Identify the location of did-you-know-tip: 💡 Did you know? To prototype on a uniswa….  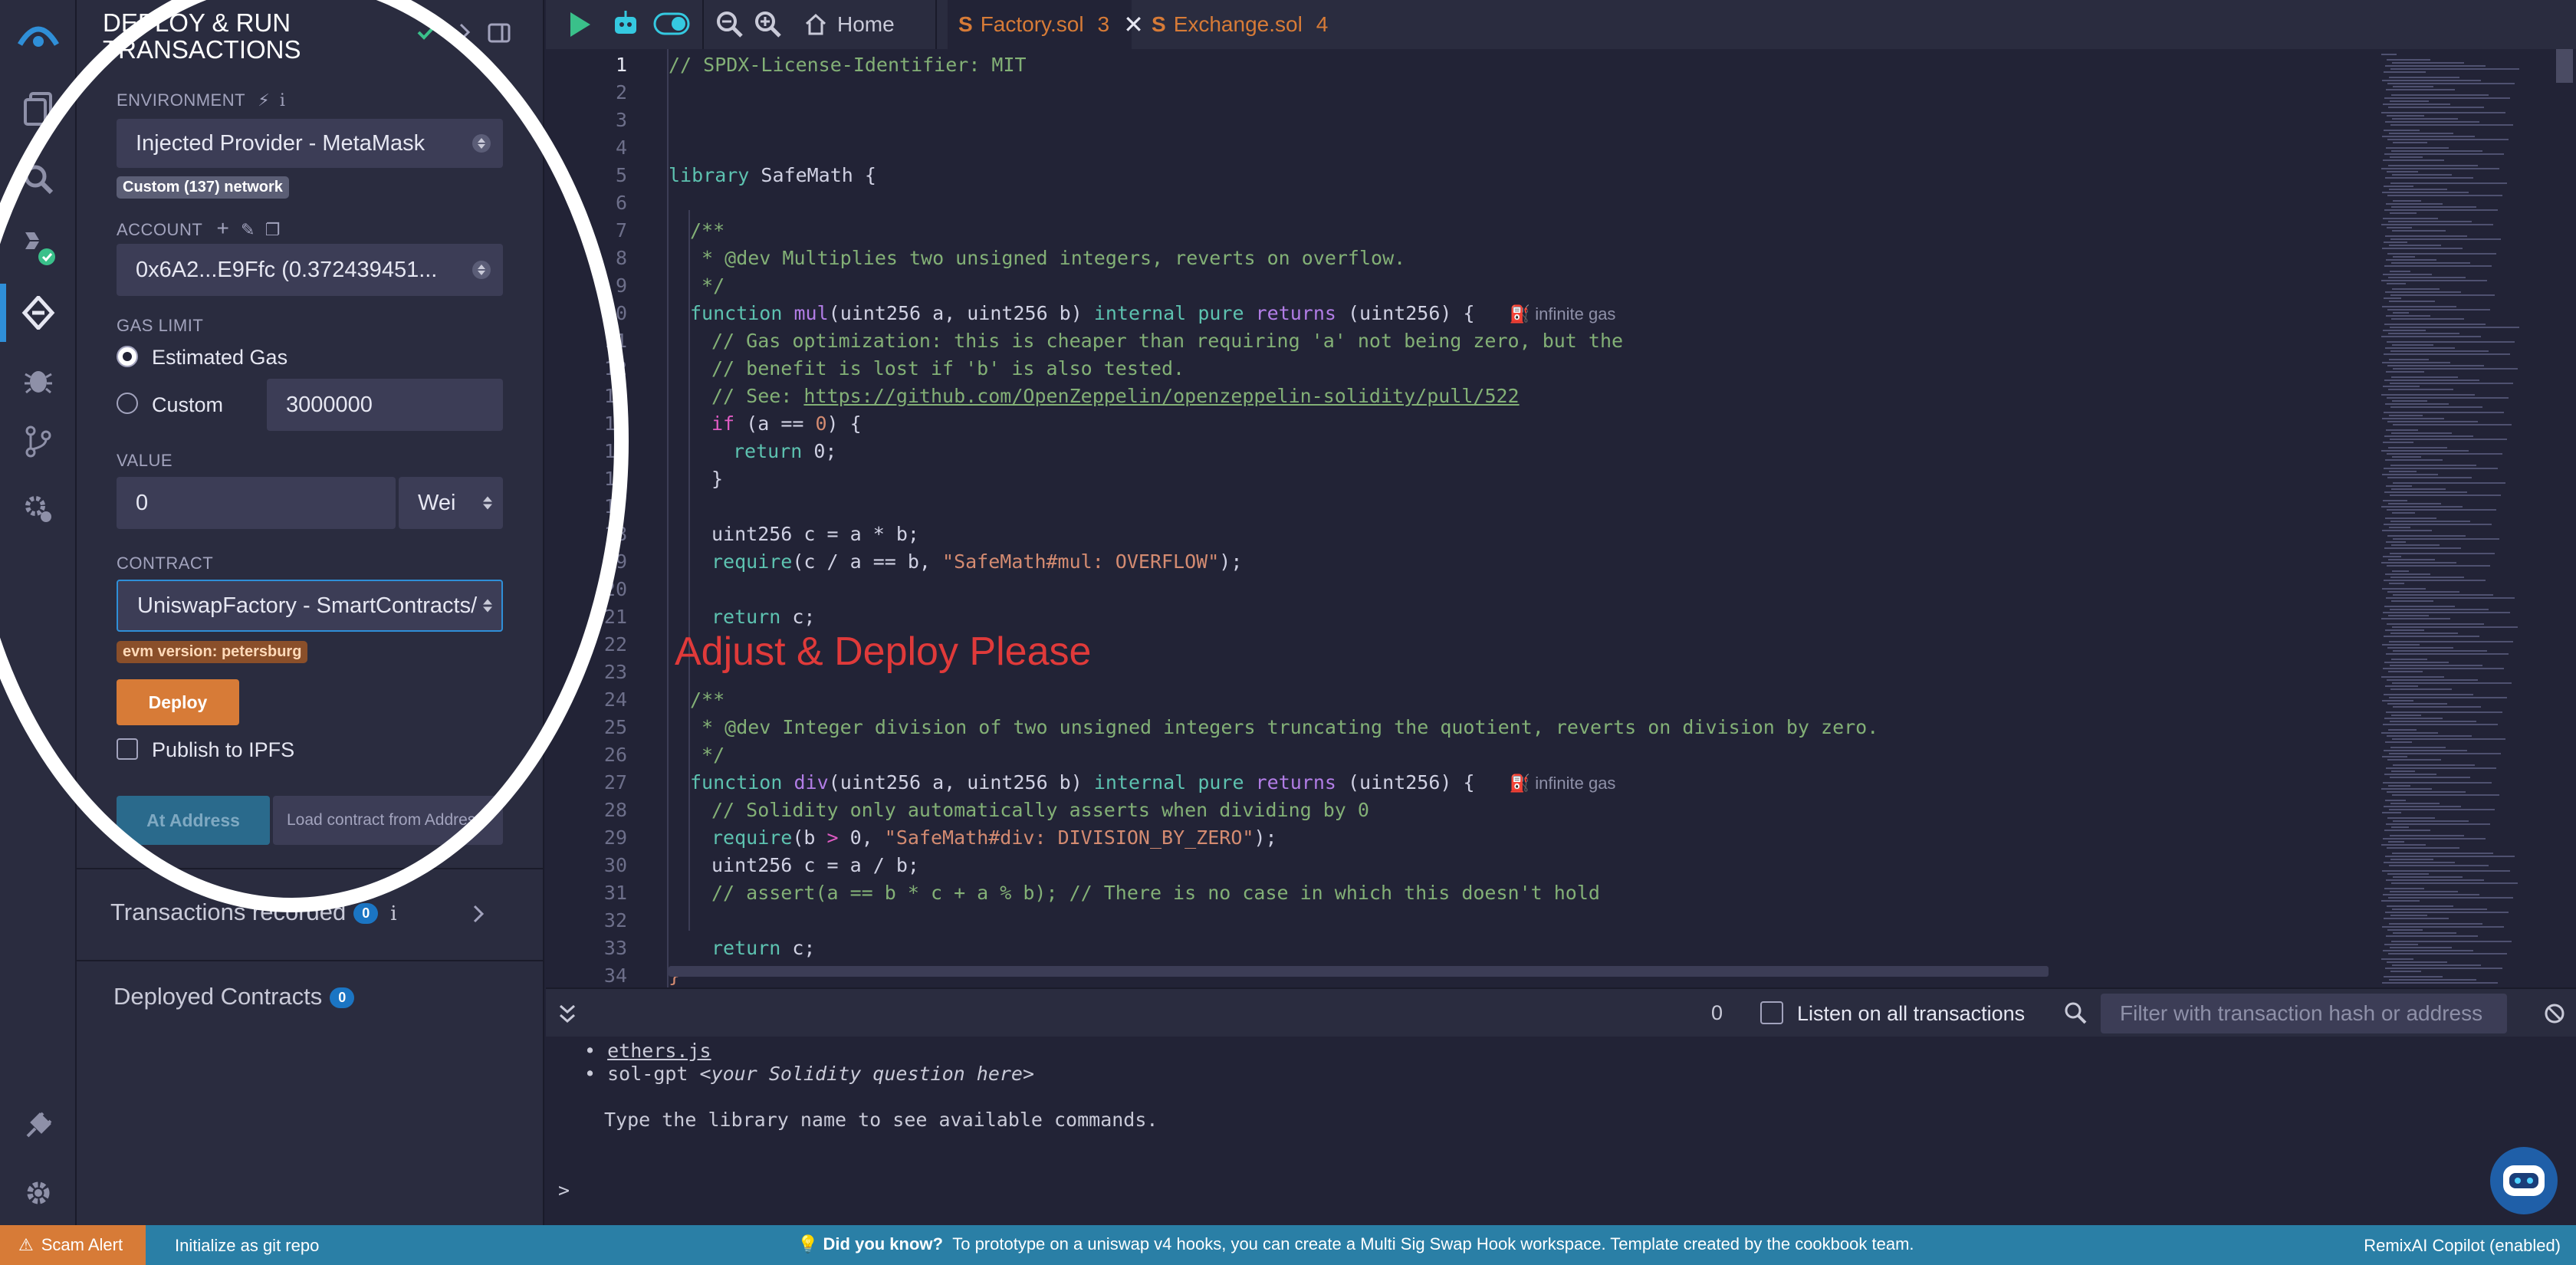
(1355, 1244).